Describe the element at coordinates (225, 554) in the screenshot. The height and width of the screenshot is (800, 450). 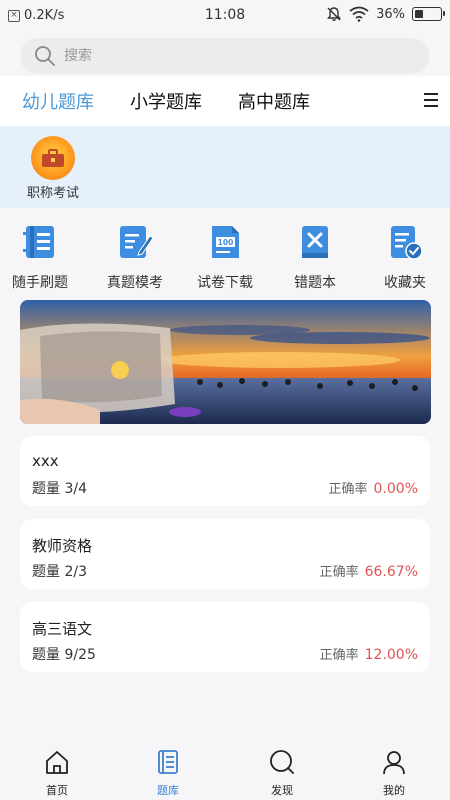
I see `question-bank-card: 教师资格 题量 2/3 正确率 66.67%` at that location.